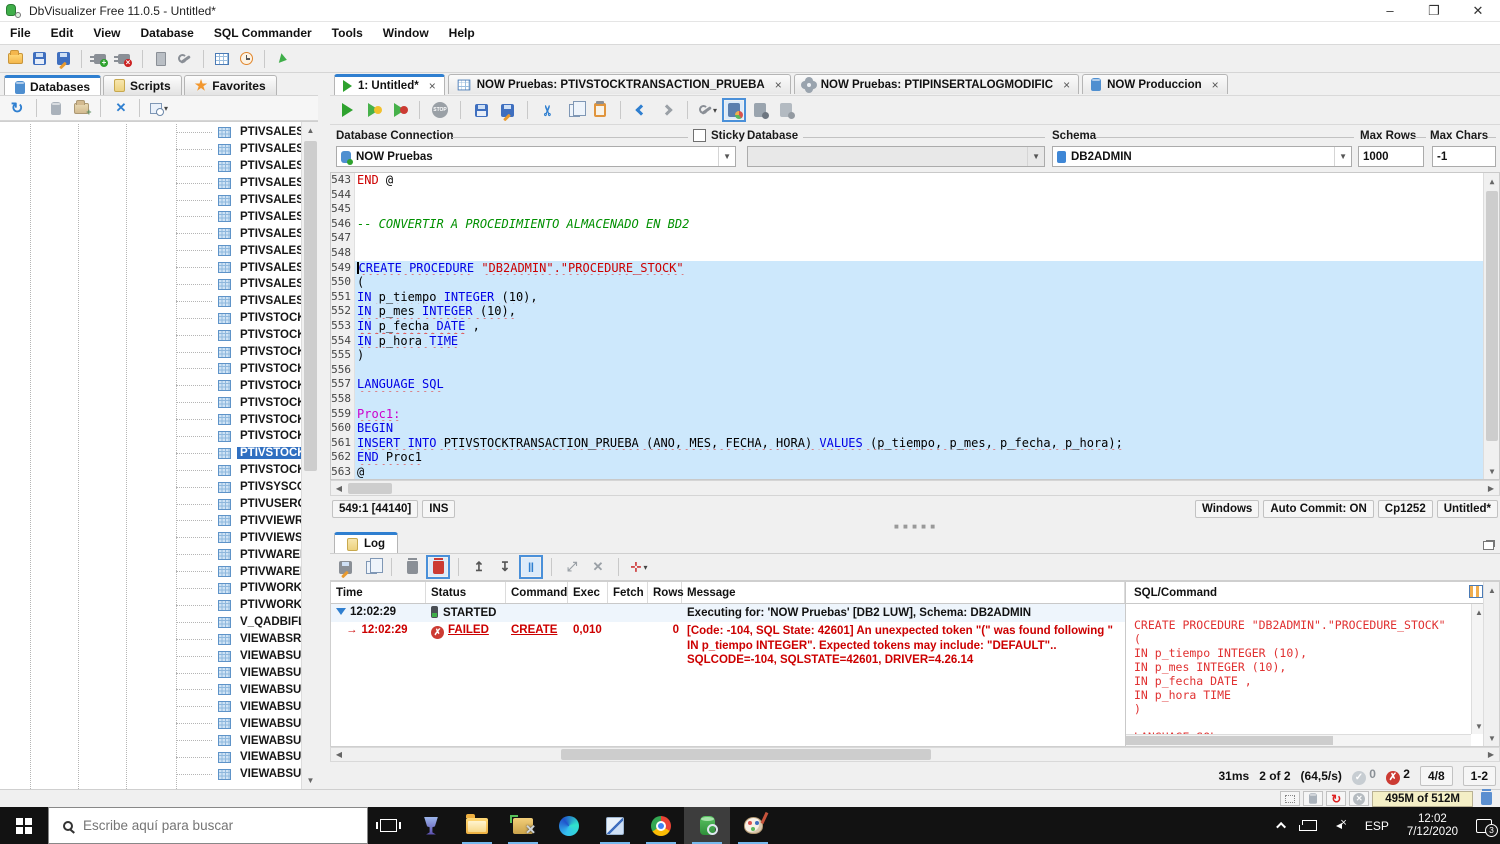 The width and height of the screenshot is (1500, 844). Describe the element at coordinates (388, 825) in the screenshot. I see `task-view-button` at that location.